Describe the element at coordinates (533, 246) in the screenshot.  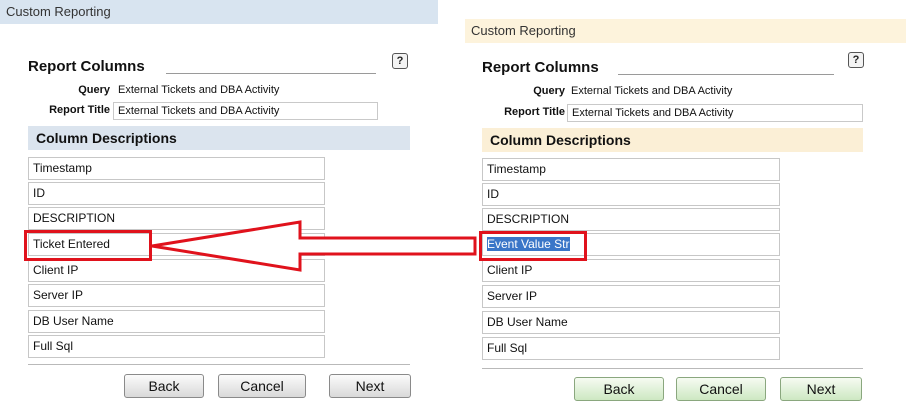
I see `highlight-box-event-value-str` at that location.